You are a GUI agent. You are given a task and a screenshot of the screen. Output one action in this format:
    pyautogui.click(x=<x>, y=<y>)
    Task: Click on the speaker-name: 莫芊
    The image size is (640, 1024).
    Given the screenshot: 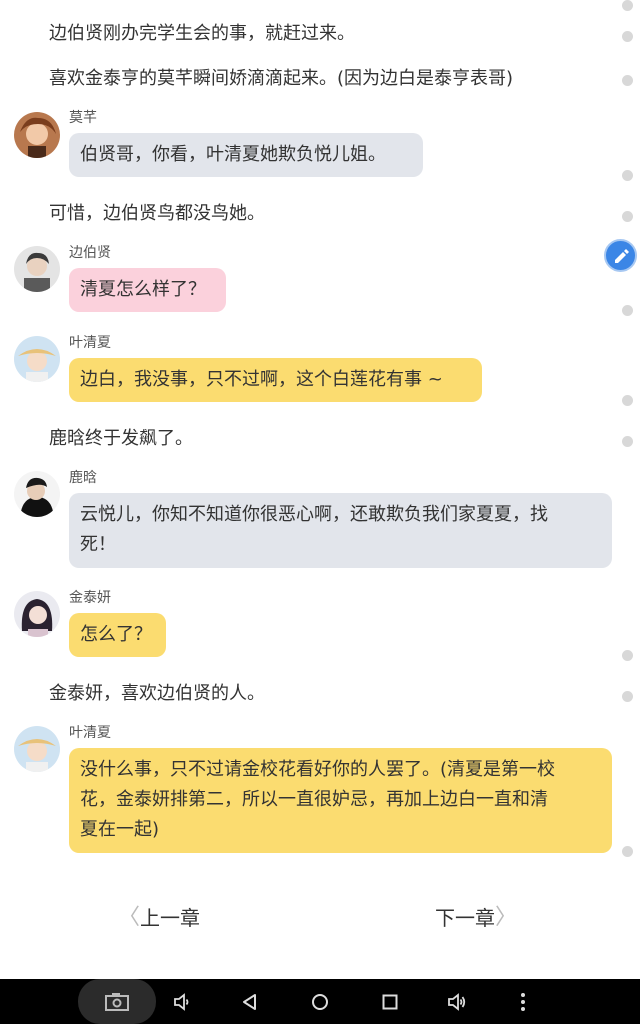 What is the action you would take?
    pyautogui.click(x=83, y=118)
    